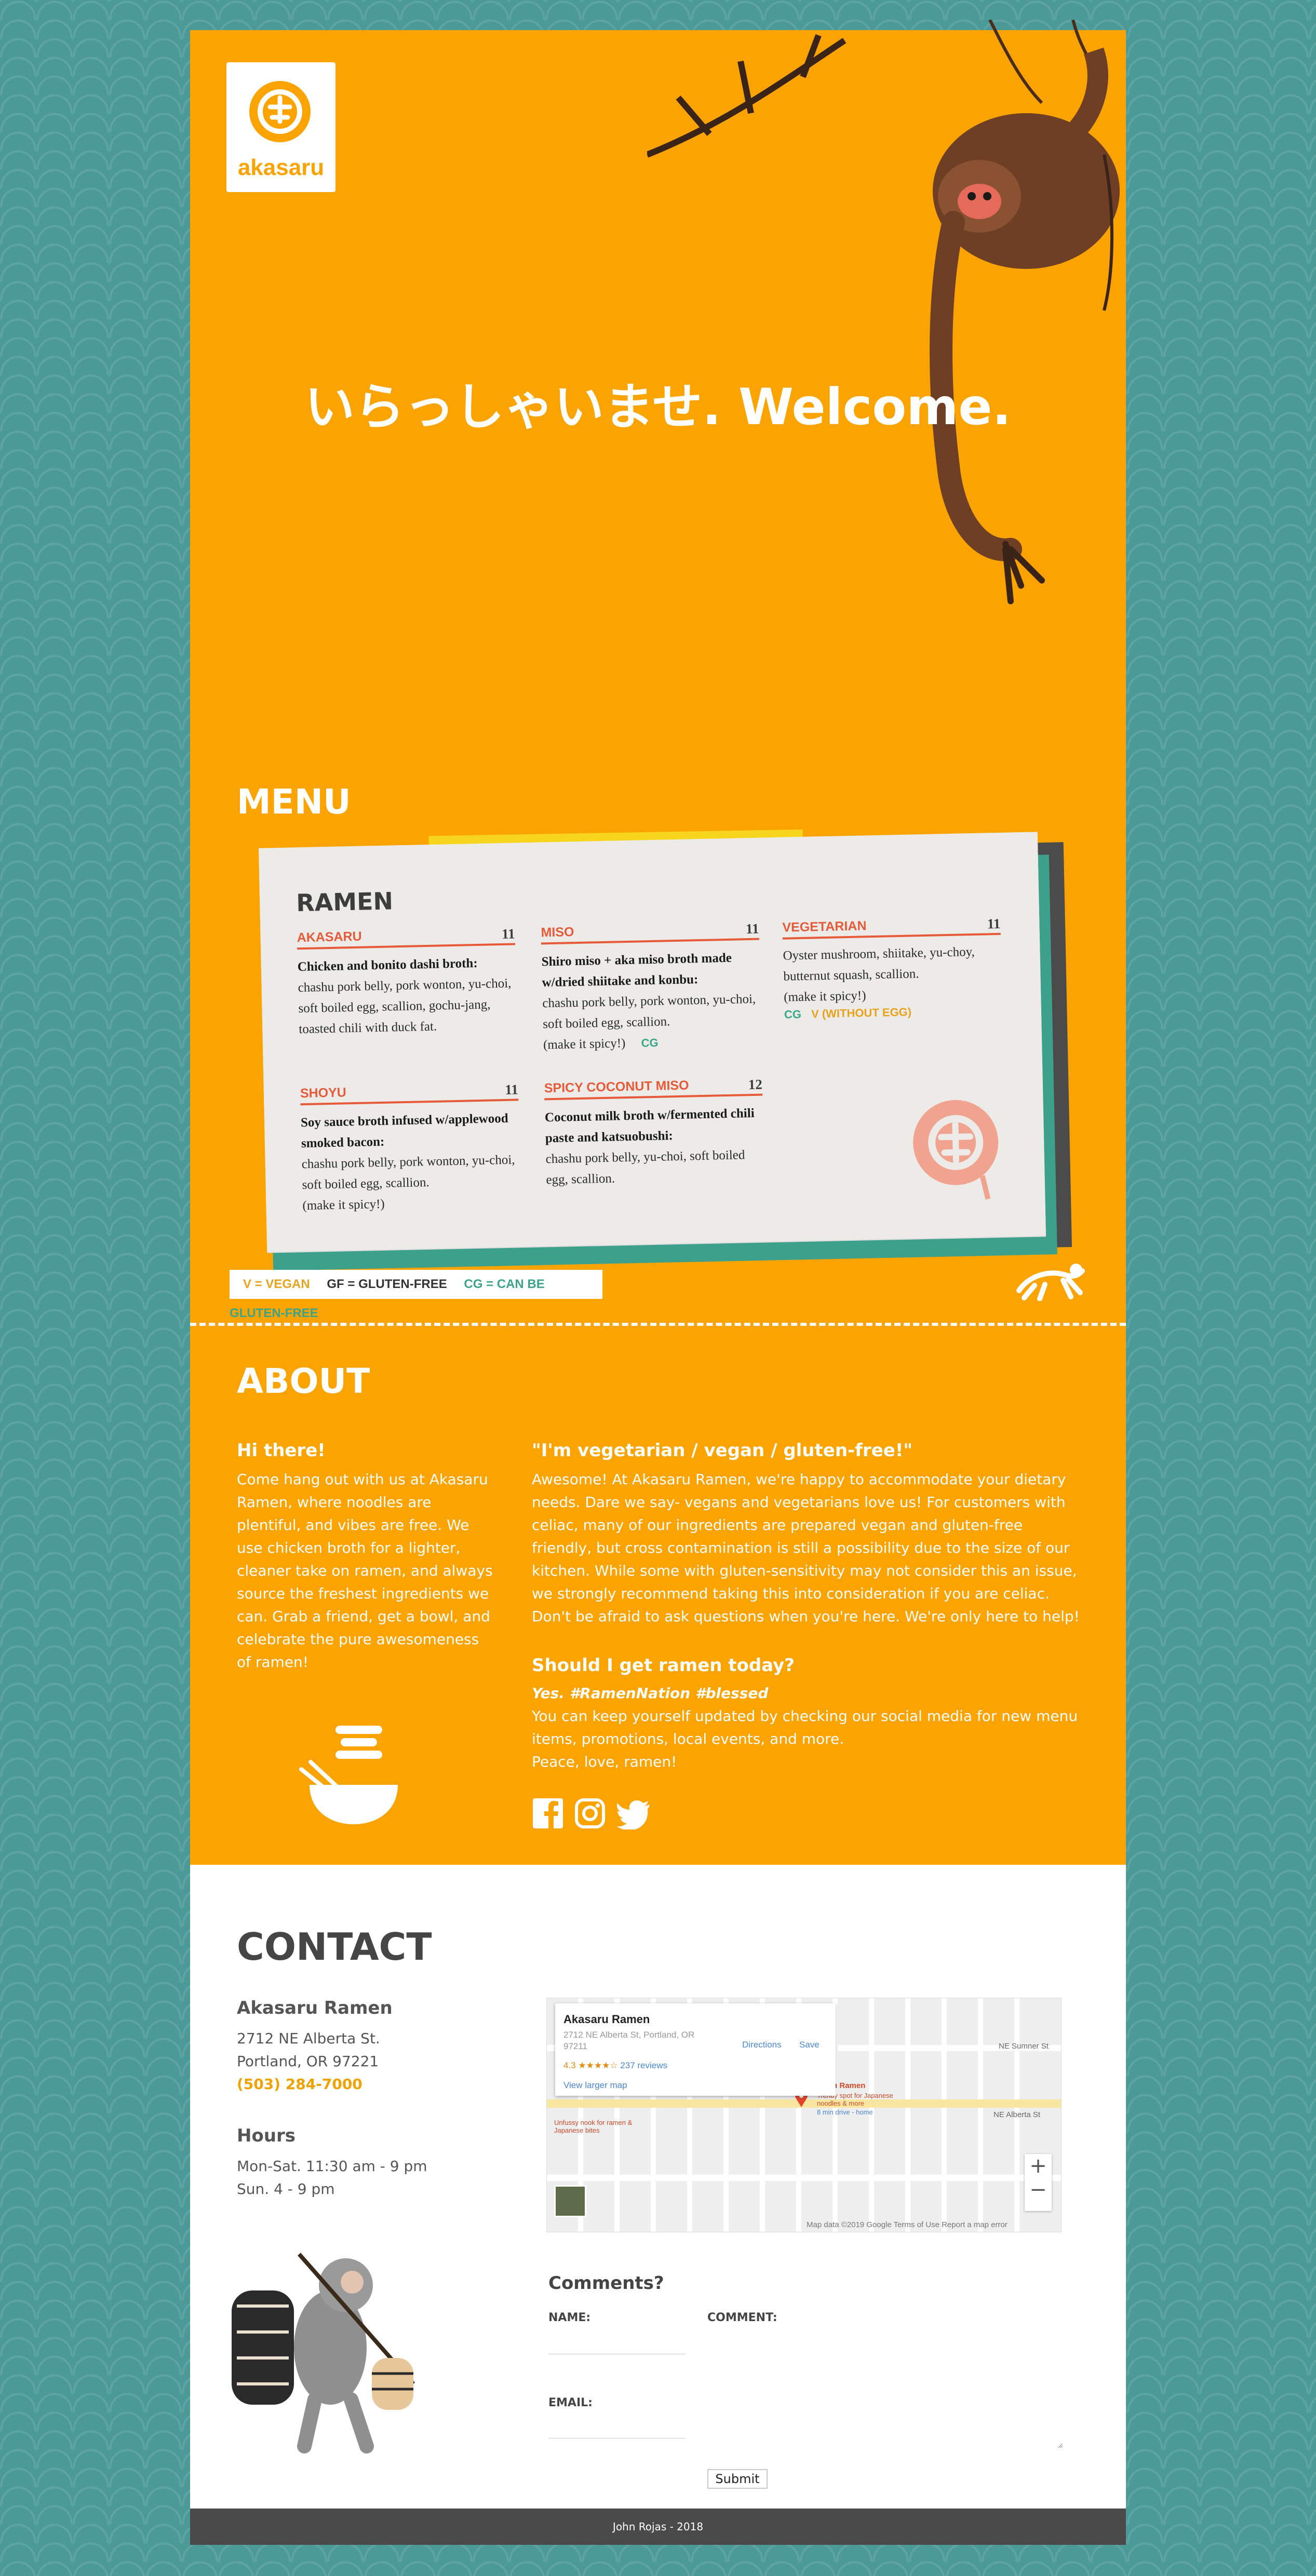  Describe the element at coordinates (570, 2201) in the screenshot. I see `map-satellite-toggle` at that location.